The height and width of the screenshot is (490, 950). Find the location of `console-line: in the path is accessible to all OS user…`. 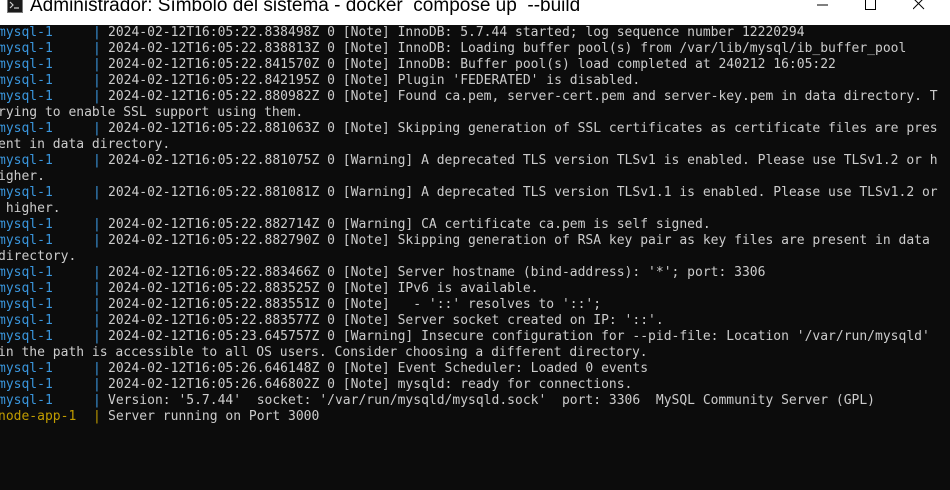

console-line: in the path is accessible to all OS user… is located at coordinates (475, 353).